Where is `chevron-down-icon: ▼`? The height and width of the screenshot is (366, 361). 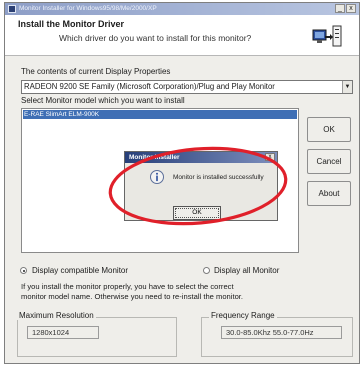 chevron-down-icon: ▼ is located at coordinates (347, 87).